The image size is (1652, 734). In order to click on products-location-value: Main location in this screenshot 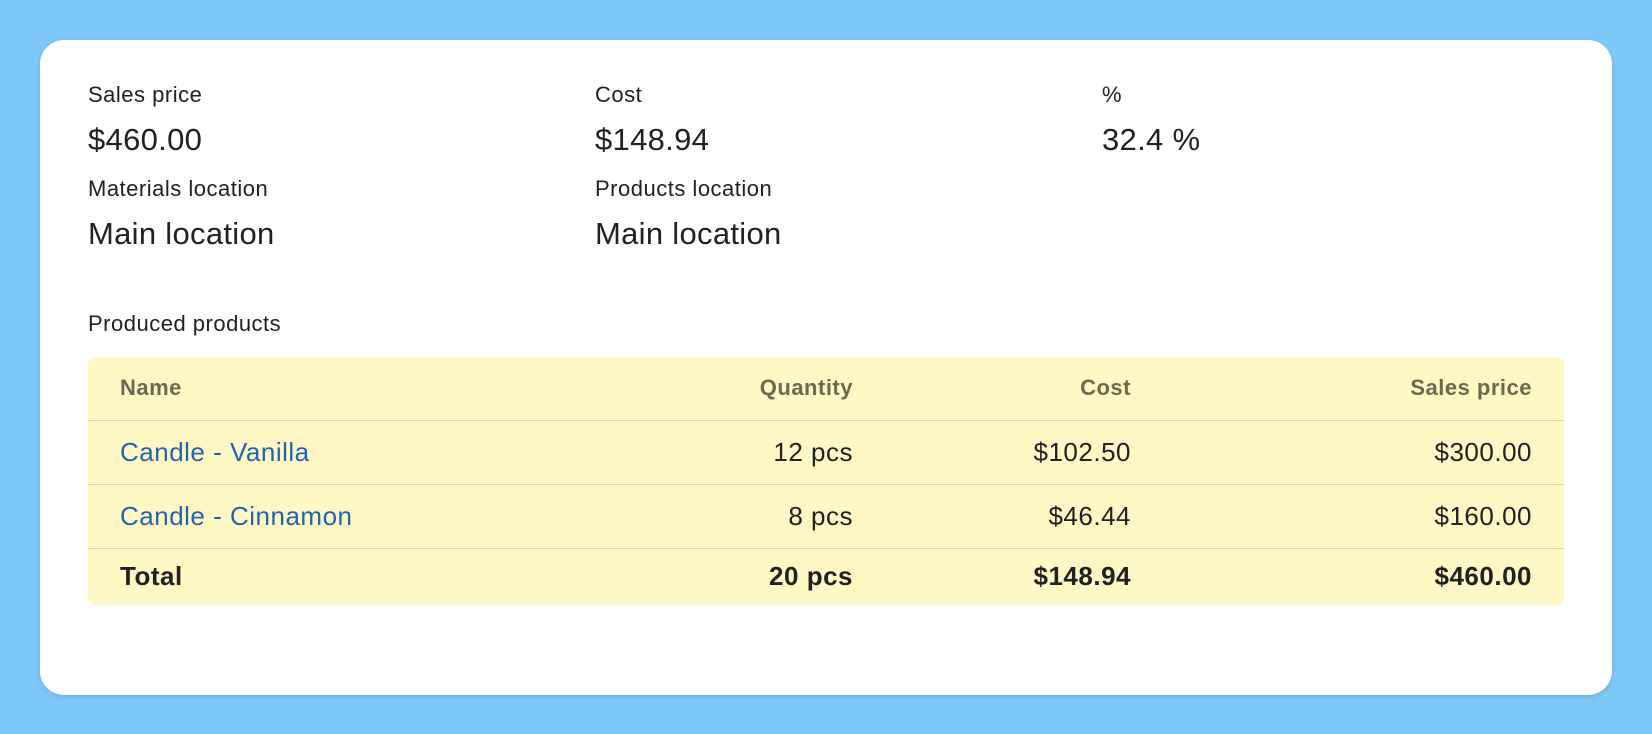, I will do `click(688, 233)`.